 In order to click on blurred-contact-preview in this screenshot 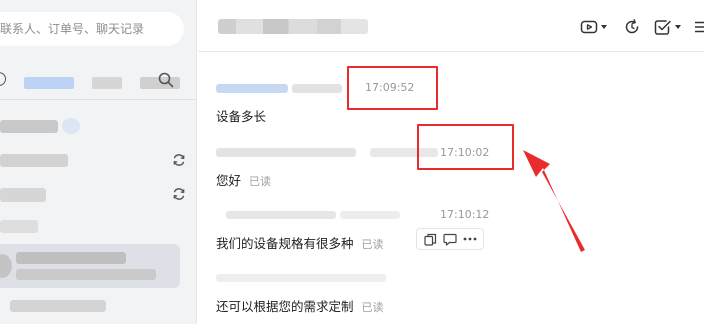, I will do `click(86, 274)`.